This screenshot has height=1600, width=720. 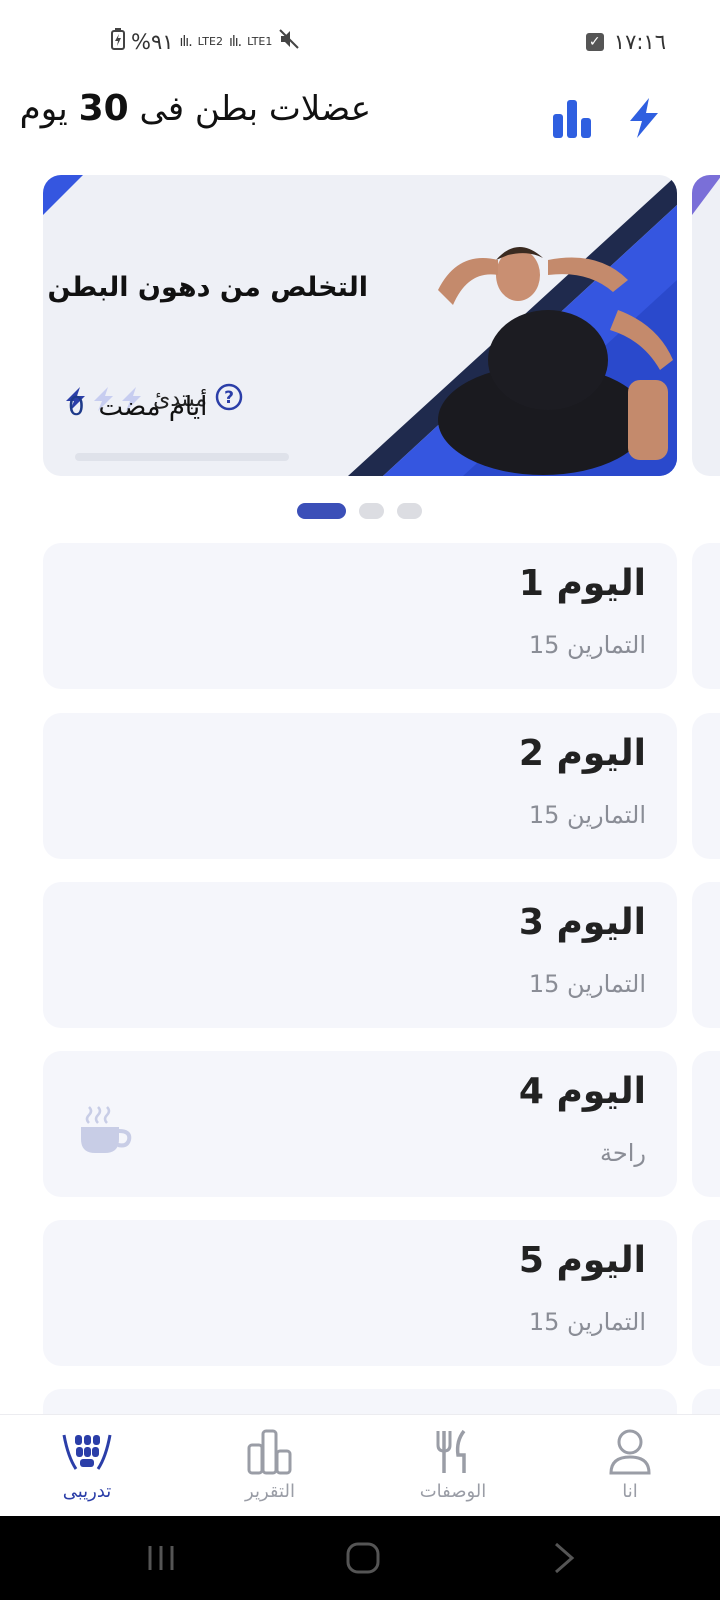 I want to click on next-banner-card-peek, so click(x=706, y=325).